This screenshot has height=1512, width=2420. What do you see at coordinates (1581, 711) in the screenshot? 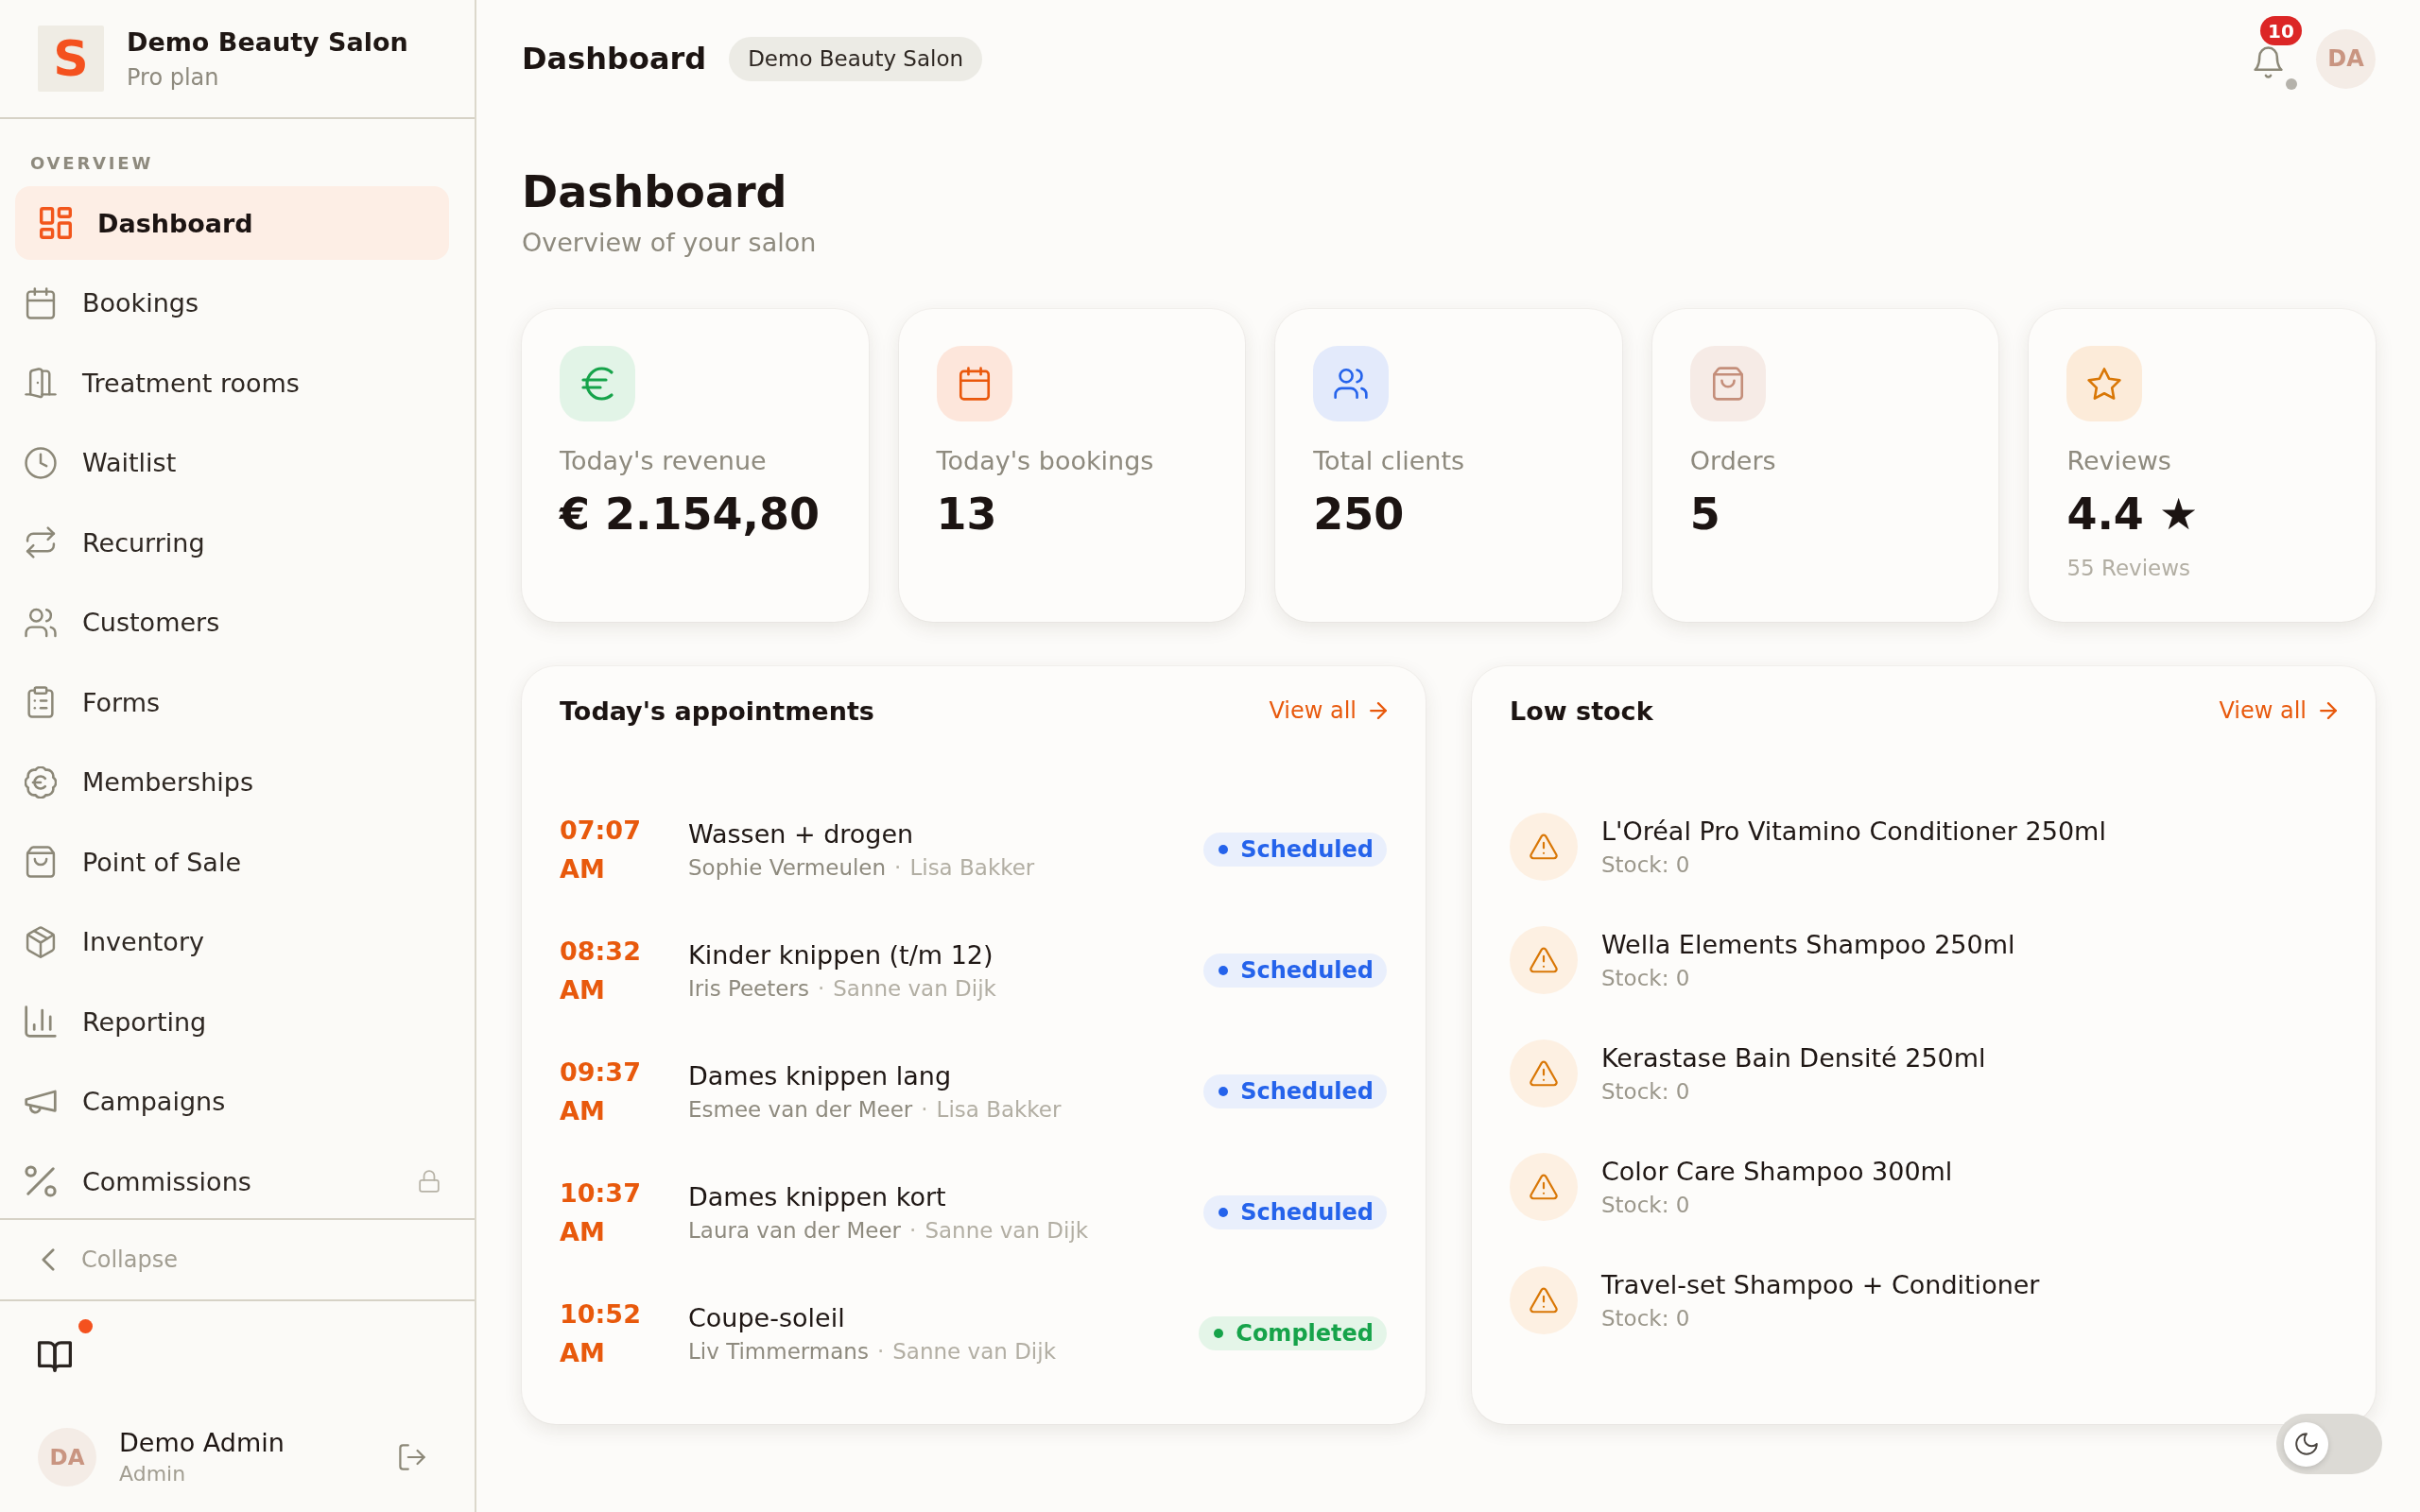
I see `card-title: Low stock` at bounding box center [1581, 711].